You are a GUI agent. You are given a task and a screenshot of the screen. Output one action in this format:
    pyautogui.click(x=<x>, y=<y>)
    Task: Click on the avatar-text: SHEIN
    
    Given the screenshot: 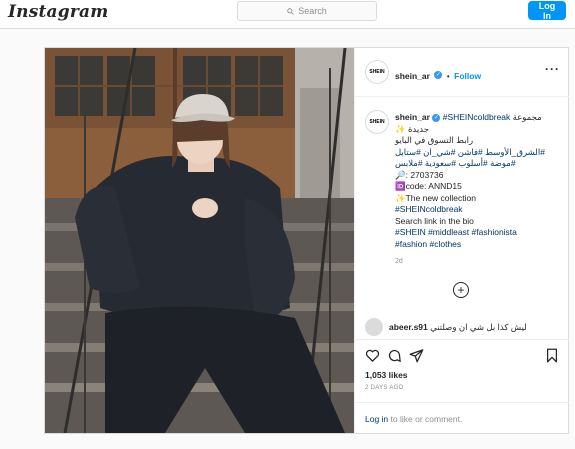 What is the action you would take?
    pyautogui.click(x=377, y=71)
    